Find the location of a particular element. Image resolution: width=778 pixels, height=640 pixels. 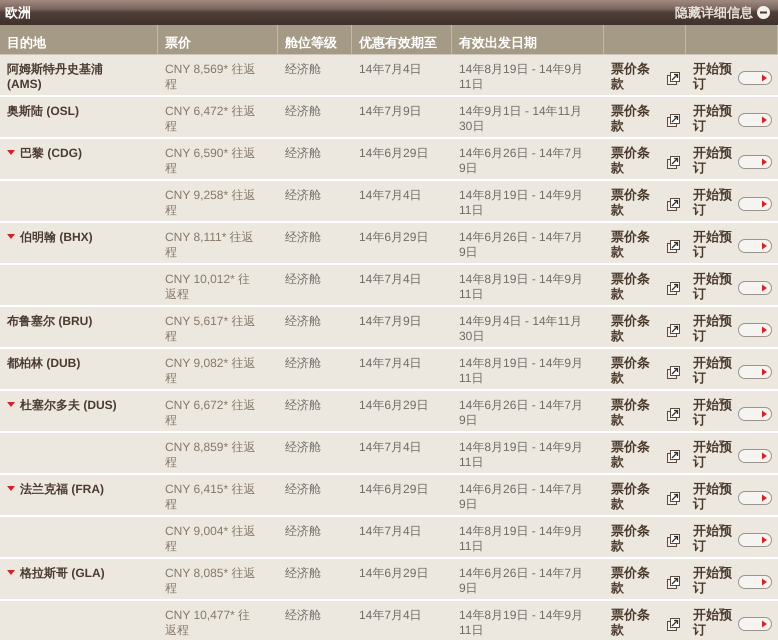

fare-cell: CNY 6,590* 往返程 is located at coordinates (218, 160).